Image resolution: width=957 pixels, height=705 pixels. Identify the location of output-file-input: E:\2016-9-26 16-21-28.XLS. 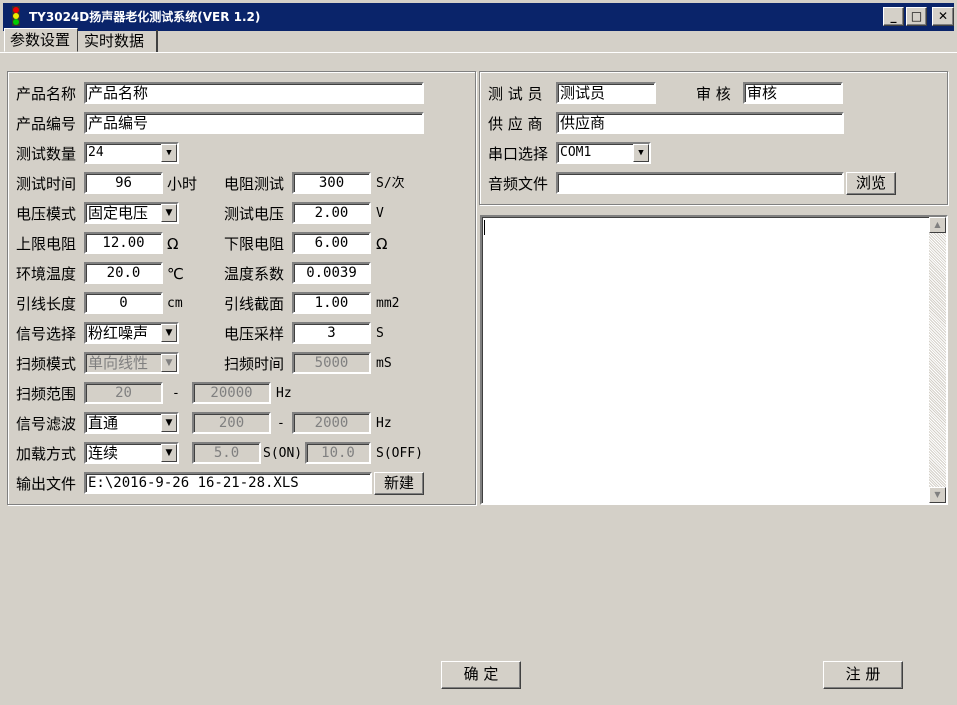
(228, 483).